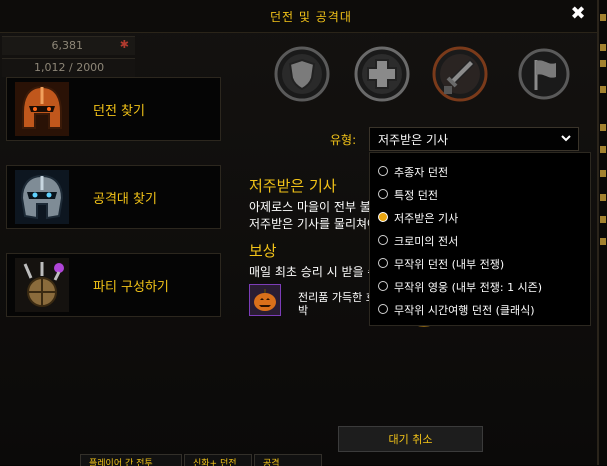 This screenshot has width=607, height=466. Describe the element at coordinates (288, 460) in the screenshot. I see `tab-raid: 공격` at that location.